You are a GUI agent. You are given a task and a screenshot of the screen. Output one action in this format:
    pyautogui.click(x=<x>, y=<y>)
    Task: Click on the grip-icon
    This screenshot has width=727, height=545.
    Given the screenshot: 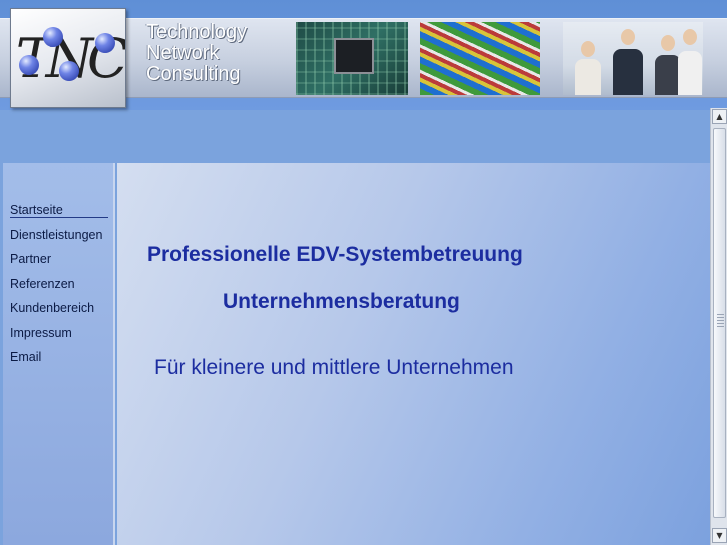 What is the action you would take?
    pyautogui.click(x=720, y=321)
    